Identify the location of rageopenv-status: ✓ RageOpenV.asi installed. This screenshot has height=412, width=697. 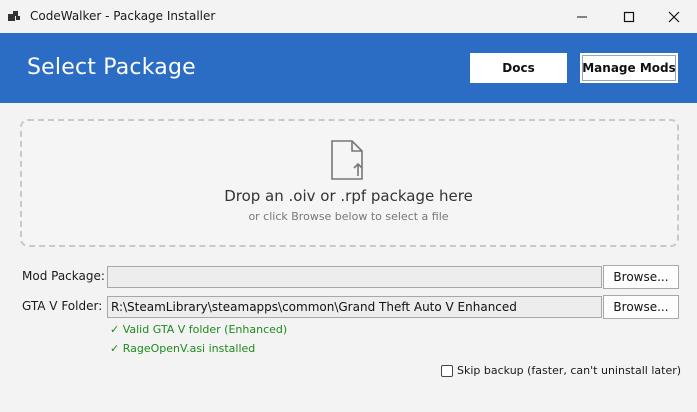
(183, 348).